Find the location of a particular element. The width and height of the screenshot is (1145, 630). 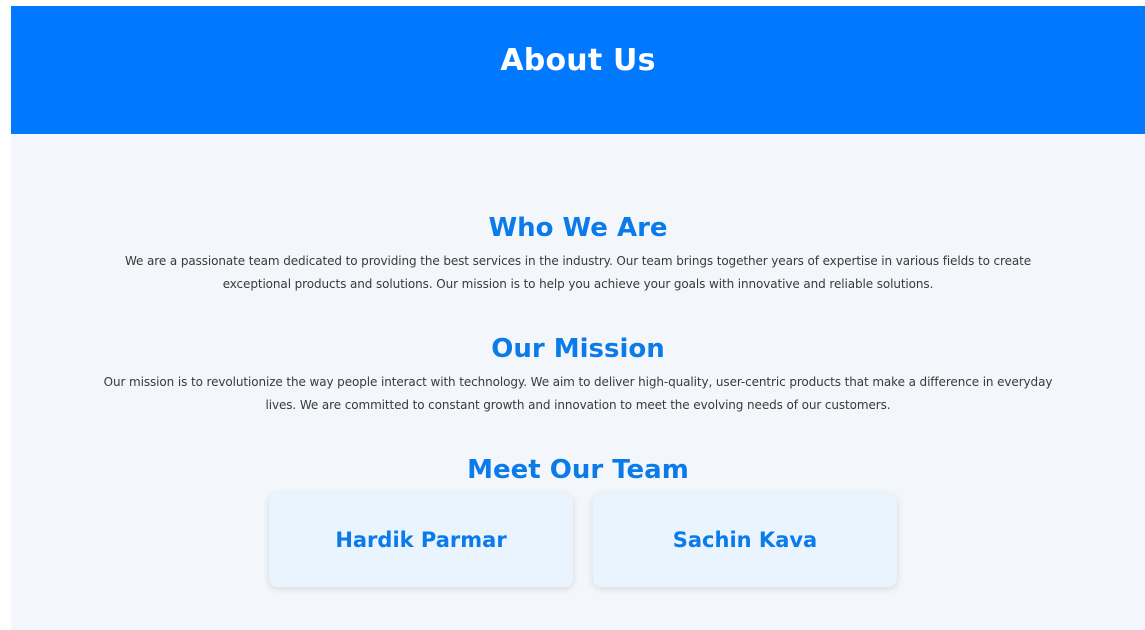

meet-our-team-heading: Meet Our Team is located at coordinates (578, 470).